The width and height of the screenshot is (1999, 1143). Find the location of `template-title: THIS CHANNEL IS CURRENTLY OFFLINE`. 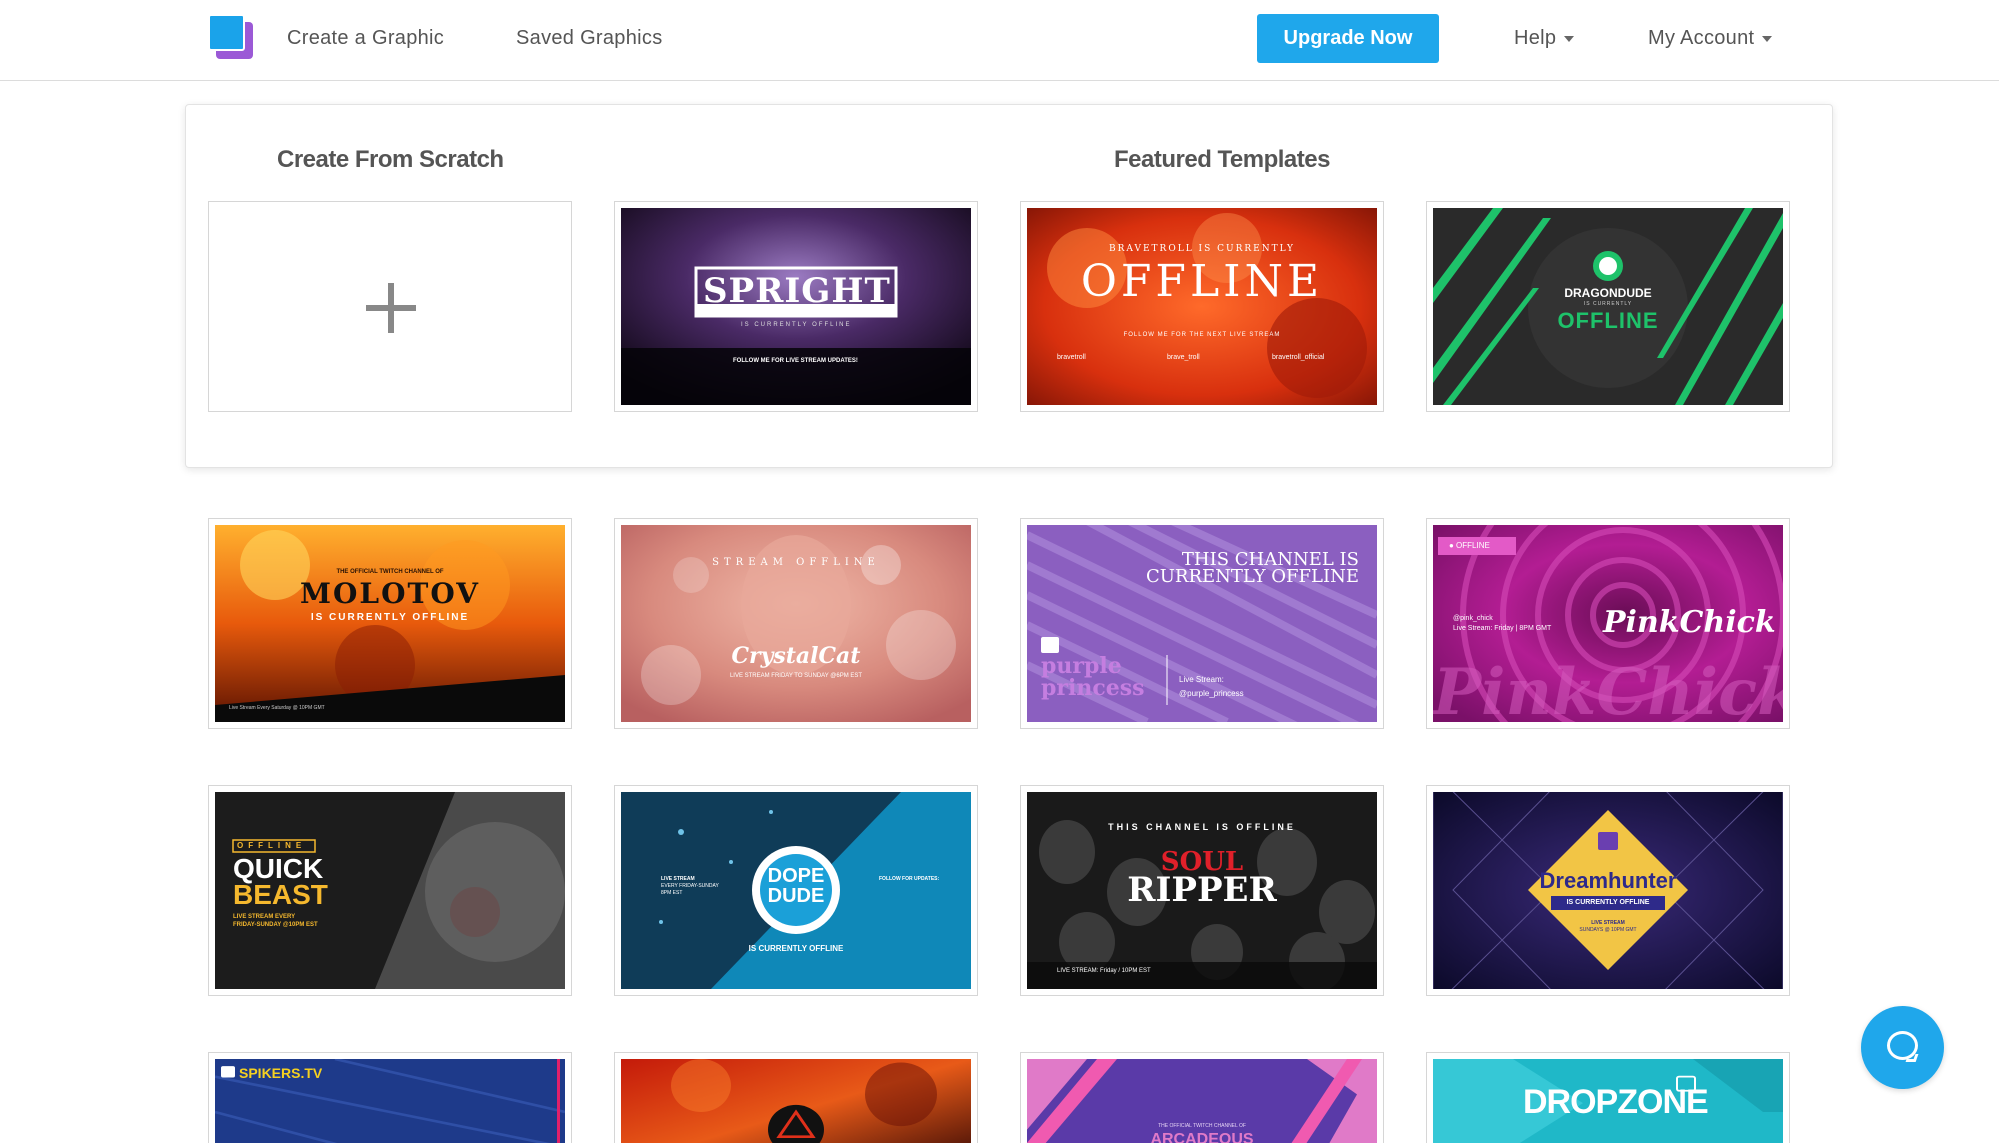

template-title: THIS CHANNEL IS CURRENTLY OFFLINE is located at coordinates (1252, 569).